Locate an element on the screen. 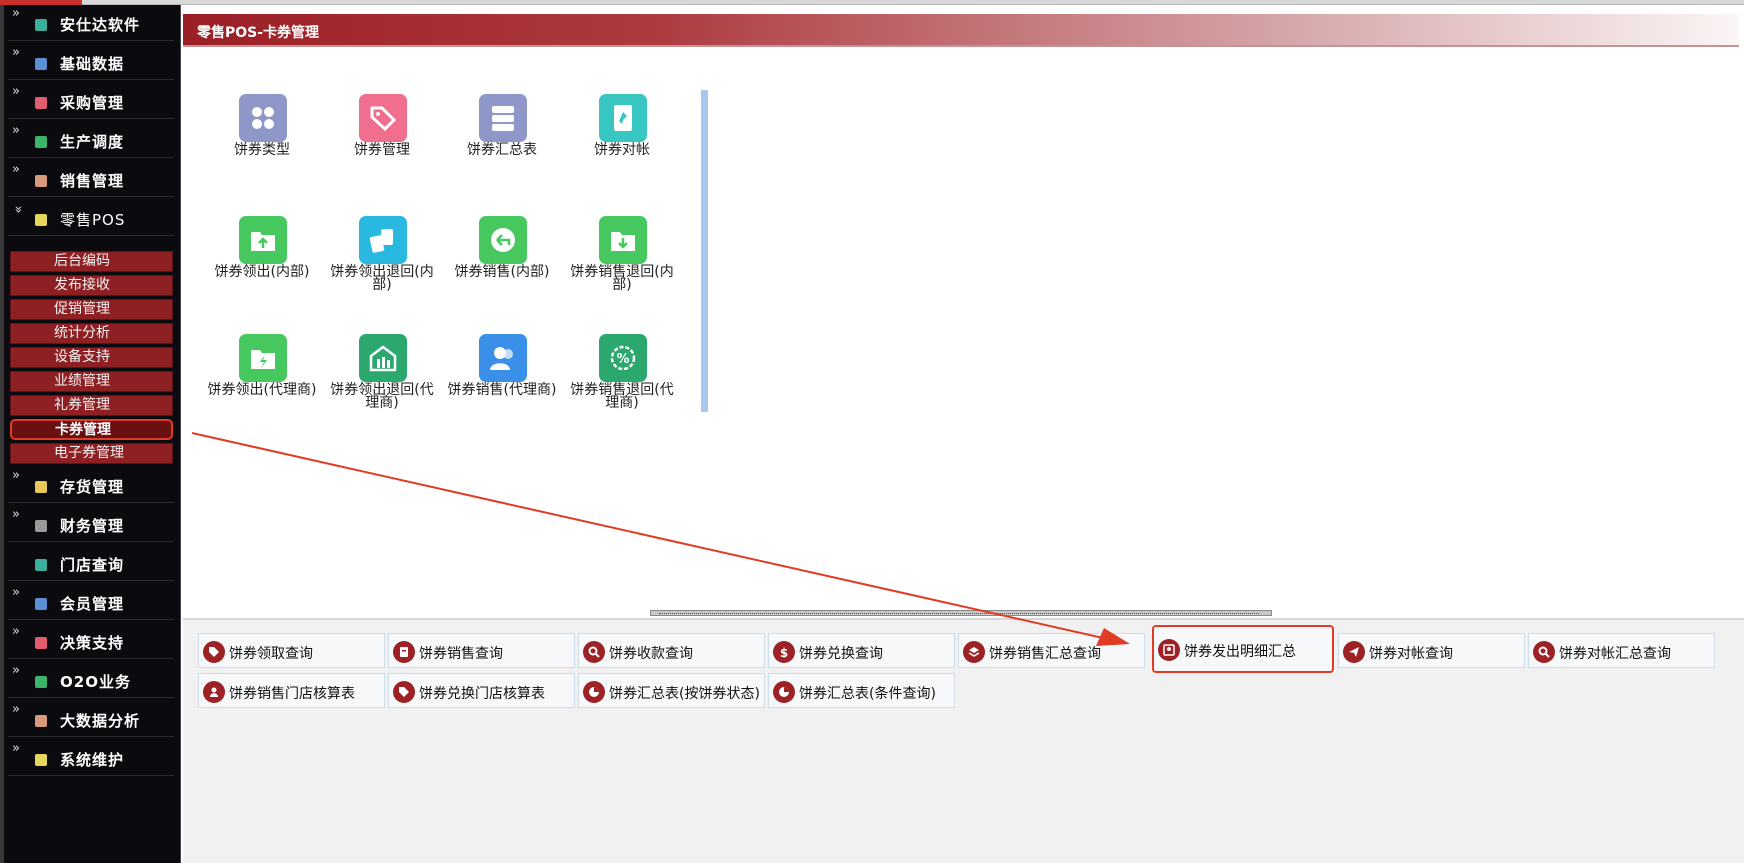  sidebar-item-label: 基础数据 is located at coordinates (92, 64).